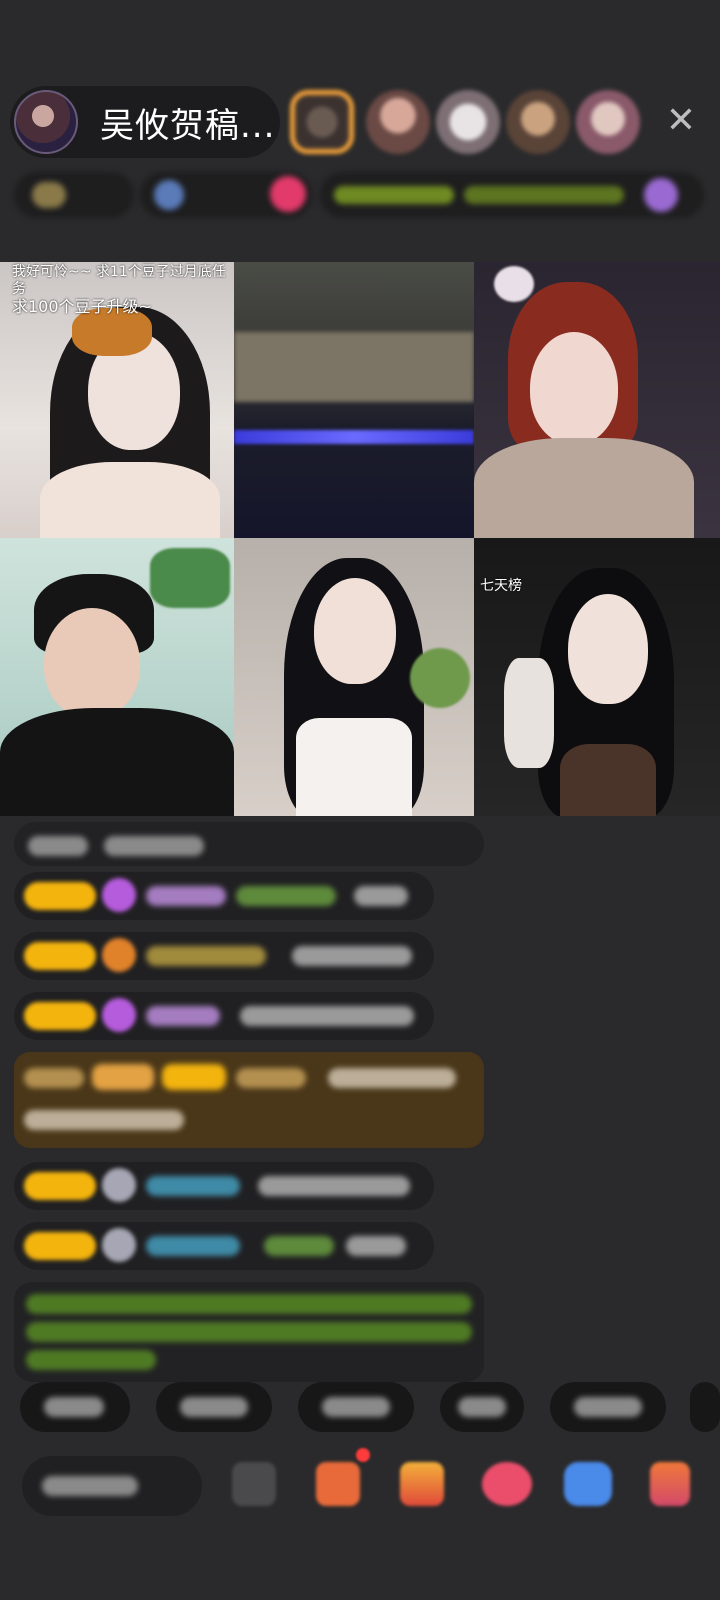  I want to click on fans-icon, so click(169, 195).